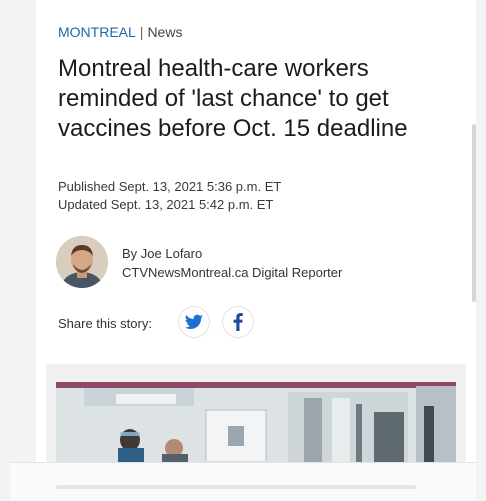 This screenshot has height=501, width=486. I want to click on scroll-indicator, so click(474, 213).